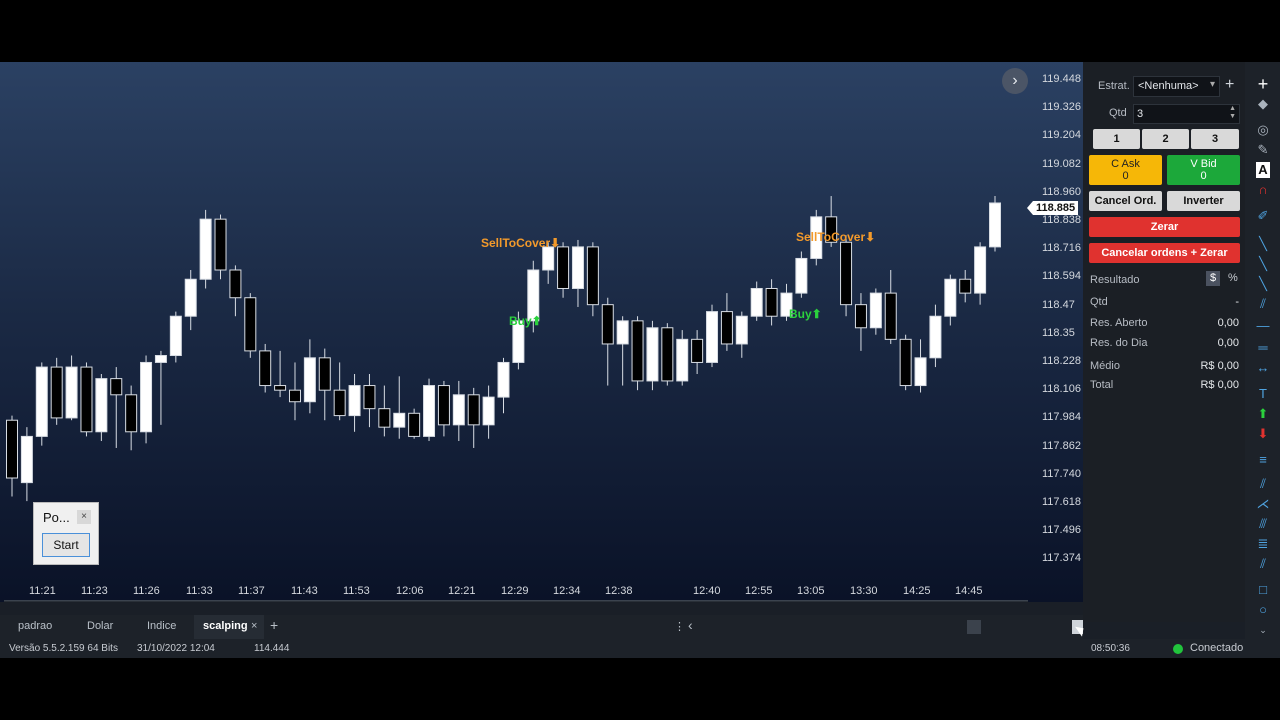  What do you see at coordinates (1215, 139) in the screenshot?
I see `qty-3-button: 3` at bounding box center [1215, 139].